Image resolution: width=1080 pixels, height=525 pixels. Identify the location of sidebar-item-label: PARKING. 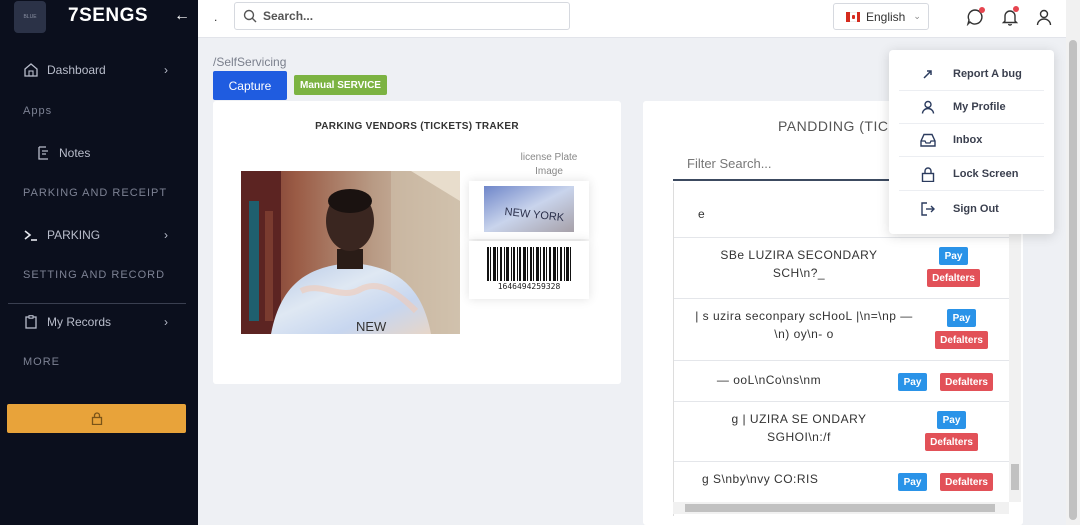
(74, 235).